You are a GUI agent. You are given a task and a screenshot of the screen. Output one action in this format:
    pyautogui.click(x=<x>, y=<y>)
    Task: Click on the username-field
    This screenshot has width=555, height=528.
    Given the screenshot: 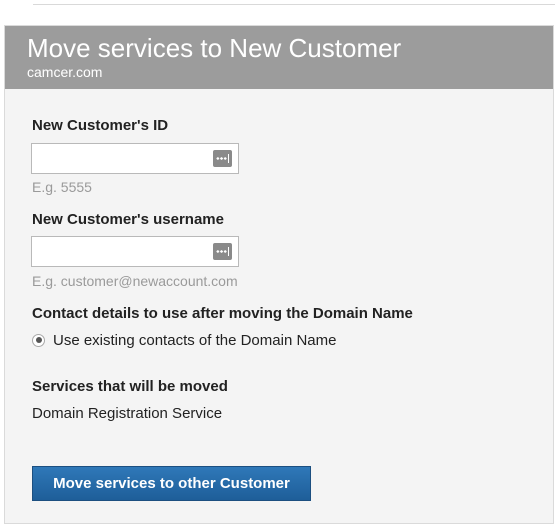 What is the action you would take?
    pyautogui.click(x=135, y=251)
    